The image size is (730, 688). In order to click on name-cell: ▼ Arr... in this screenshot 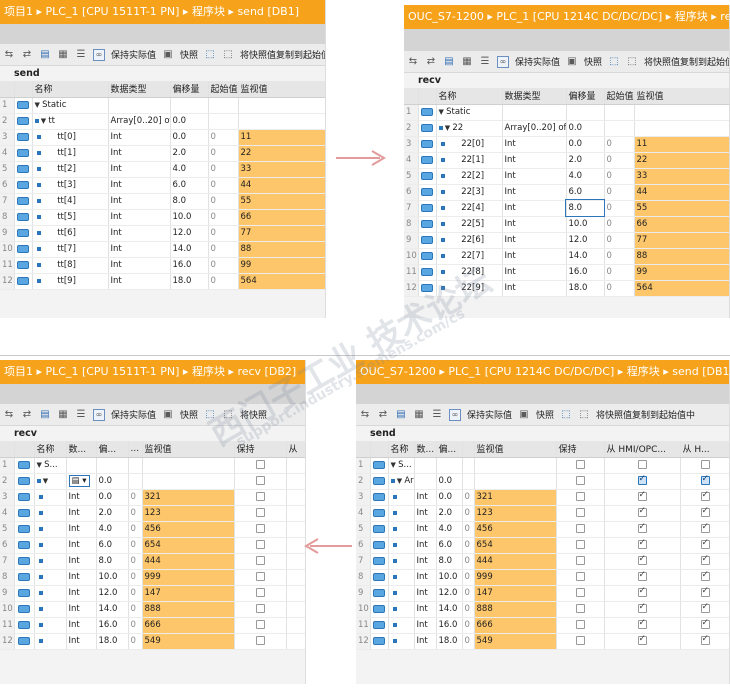, I will do `click(401, 481)`.